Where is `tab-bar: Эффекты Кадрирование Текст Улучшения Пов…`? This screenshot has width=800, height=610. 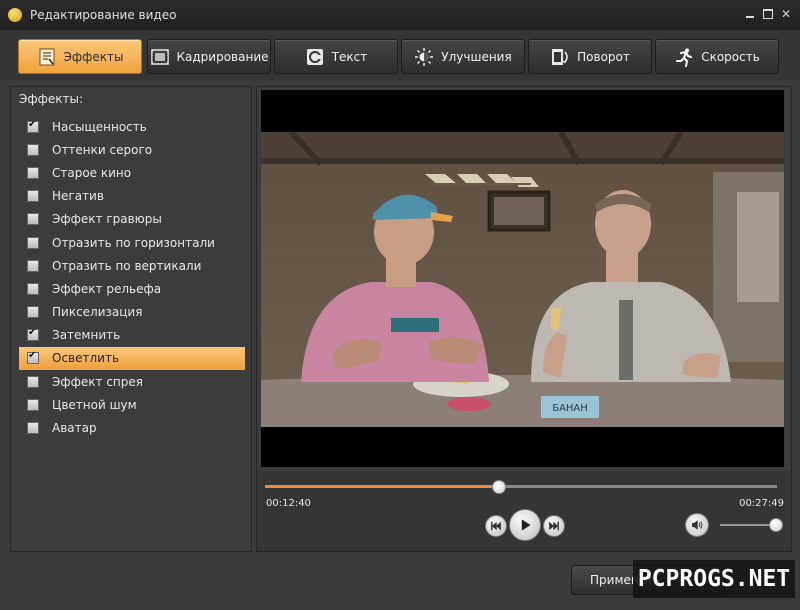
tab-bar: Эффекты Кадрирование Текст Улучшения Пов… is located at coordinates (400, 55).